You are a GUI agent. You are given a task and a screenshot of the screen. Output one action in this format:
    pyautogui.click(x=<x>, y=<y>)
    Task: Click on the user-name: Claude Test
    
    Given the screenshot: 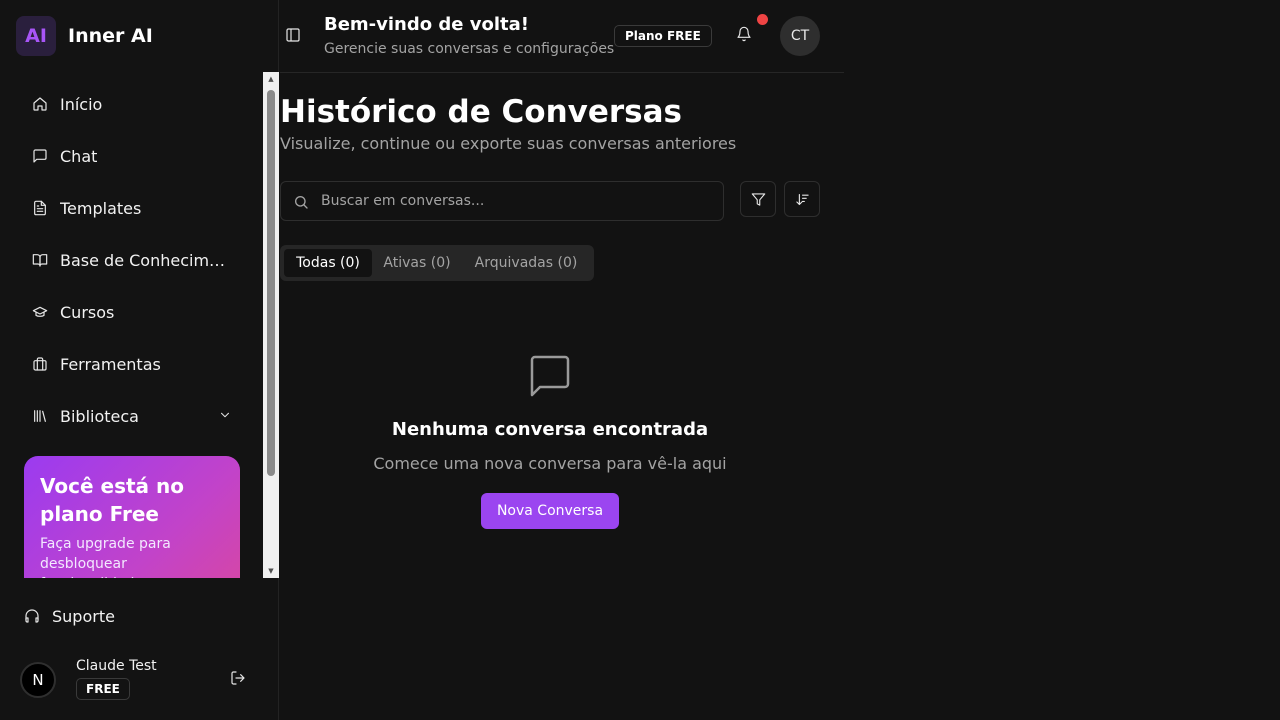 What is the action you would take?
    pyautogui.click(x=116, y=666)
    